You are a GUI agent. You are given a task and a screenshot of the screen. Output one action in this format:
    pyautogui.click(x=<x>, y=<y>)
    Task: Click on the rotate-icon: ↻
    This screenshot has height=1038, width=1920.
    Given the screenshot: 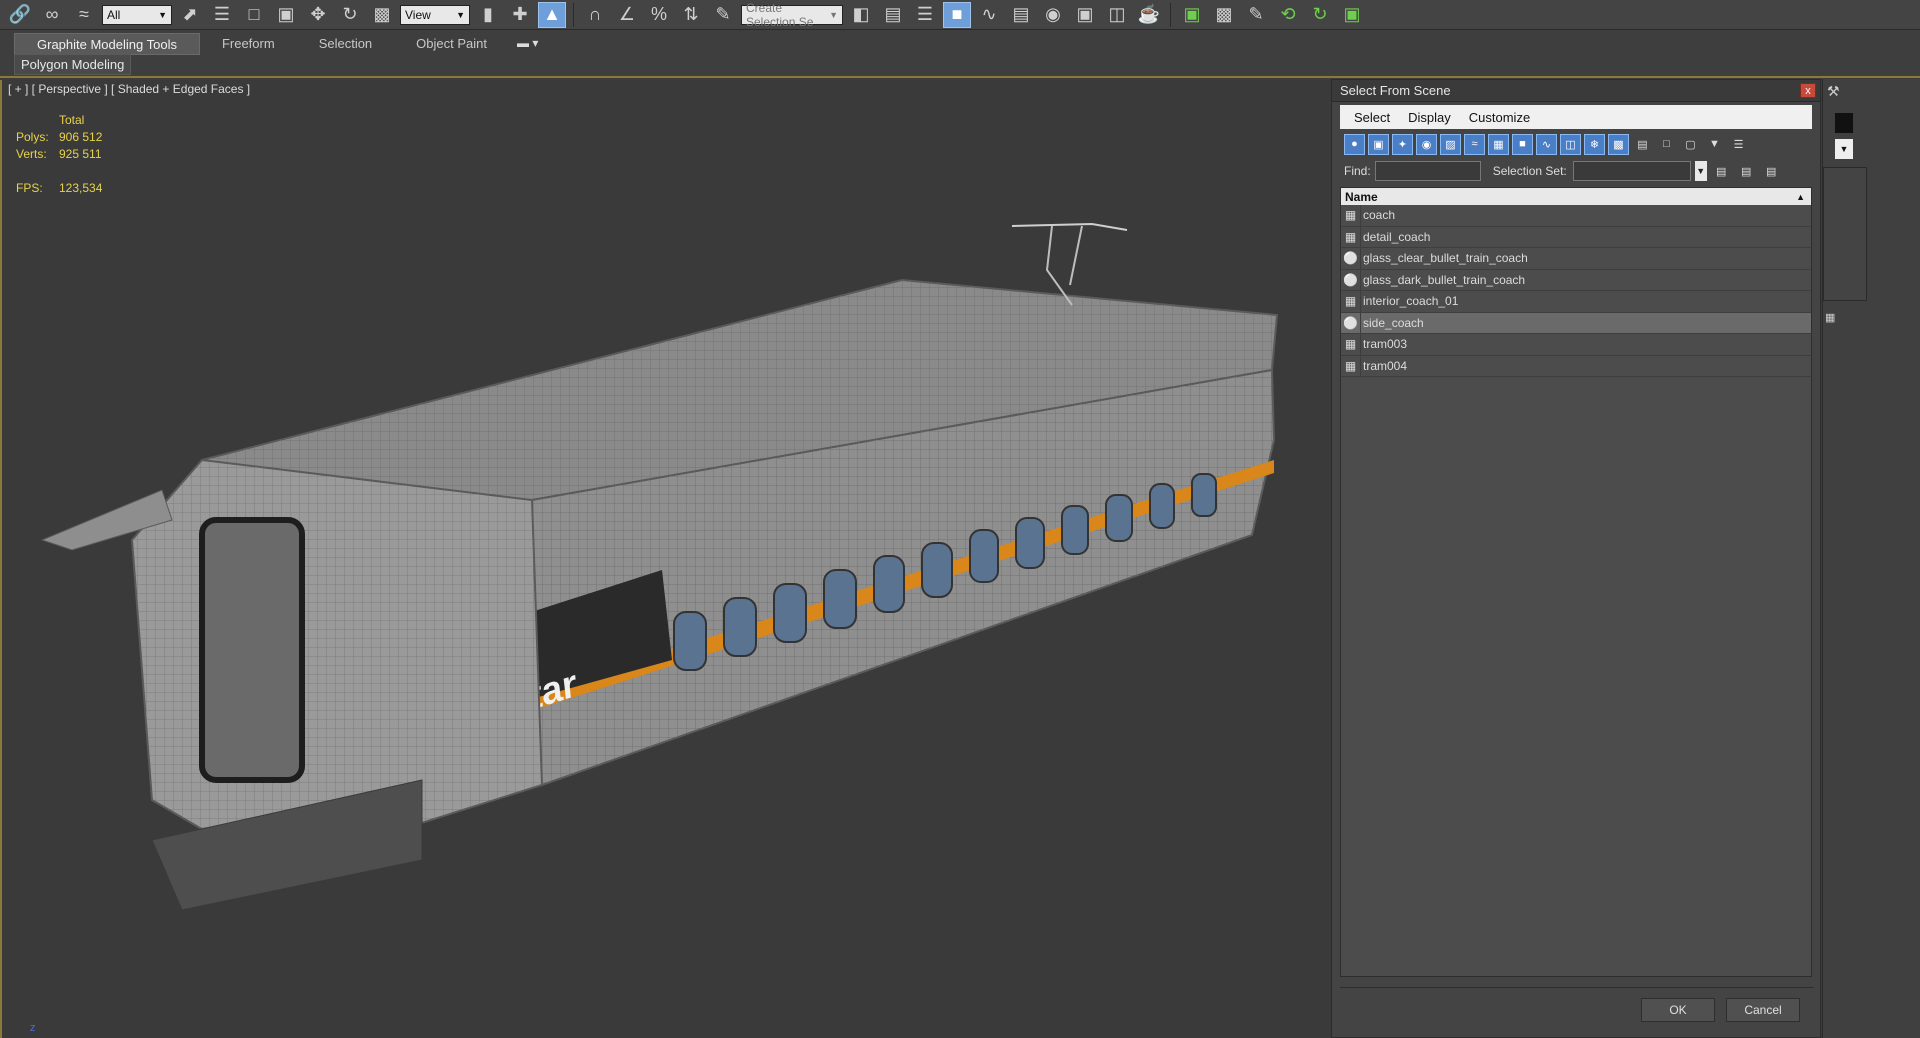 What is the action you would take?
    pyautogui.click(x=350, y=15)
    